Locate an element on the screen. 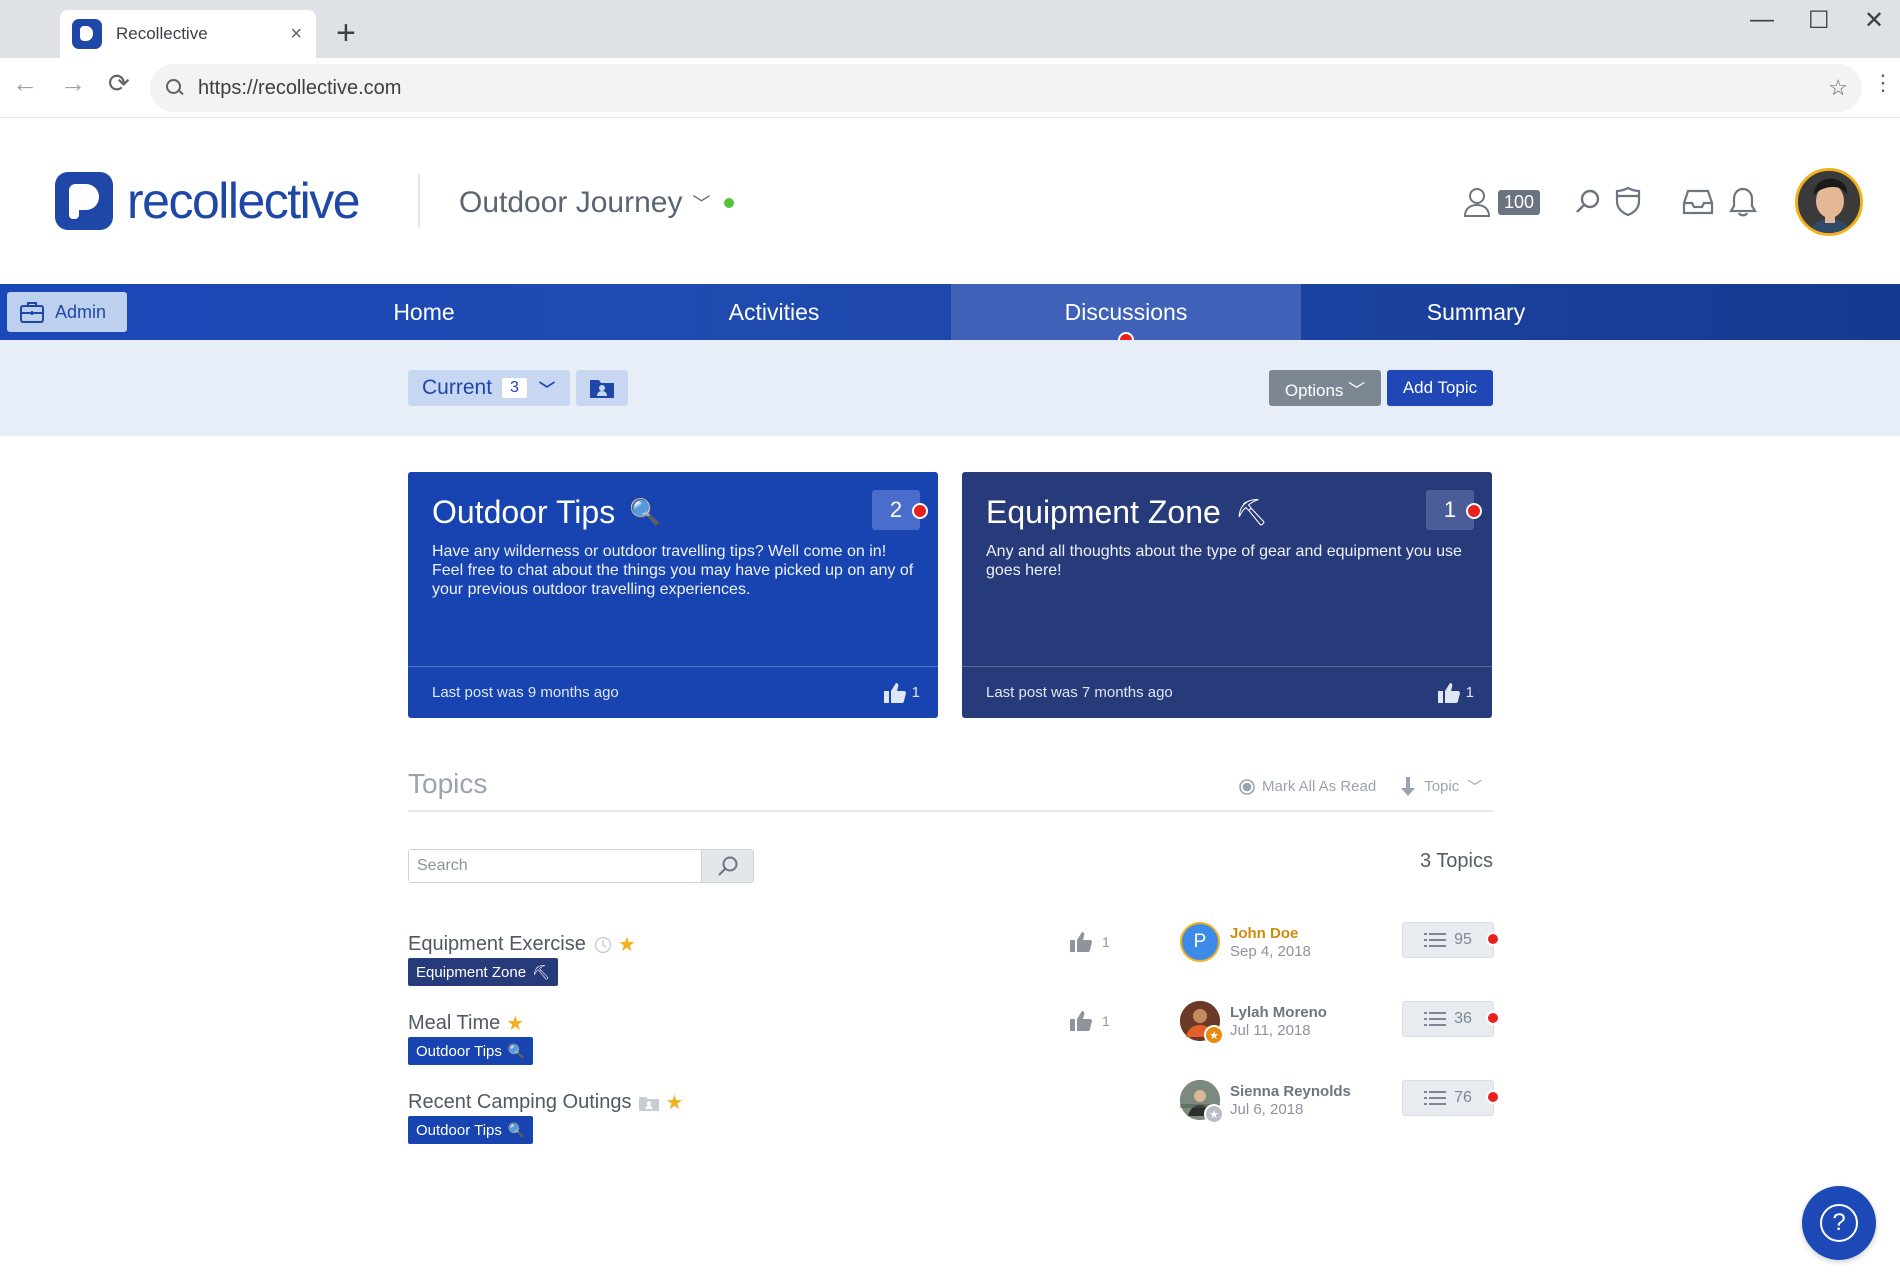 The height and width of the screenshot is (1280, 1900). topic-likes-count: 1 is located at coordinates (1106, 1021).